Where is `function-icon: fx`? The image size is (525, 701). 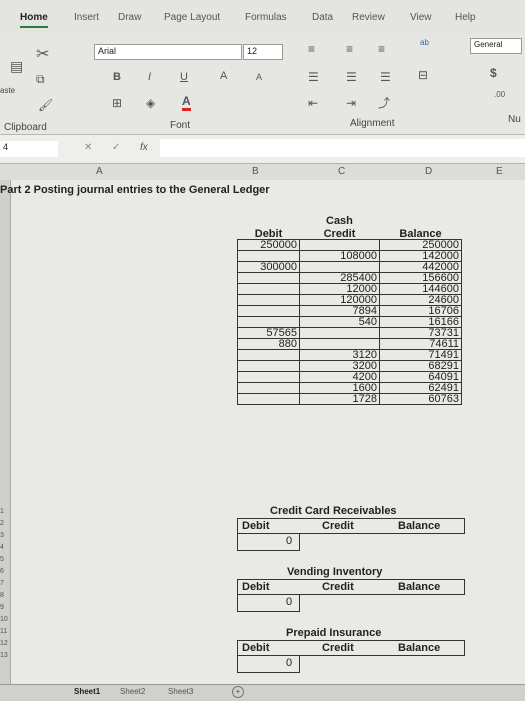 function-icon: fx is located at coordinates (144, 147).